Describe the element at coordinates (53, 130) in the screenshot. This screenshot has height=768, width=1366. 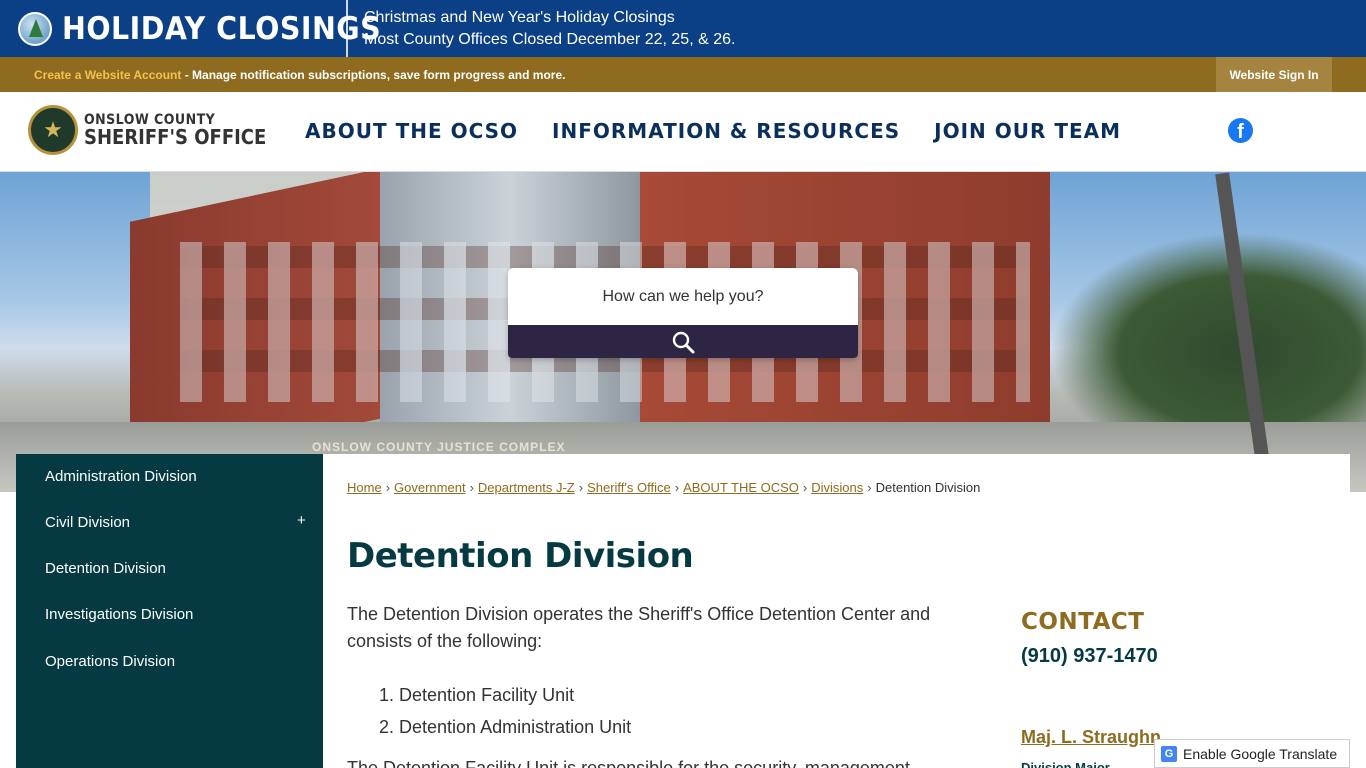
I see `sheriff-badge-icon` at that location.